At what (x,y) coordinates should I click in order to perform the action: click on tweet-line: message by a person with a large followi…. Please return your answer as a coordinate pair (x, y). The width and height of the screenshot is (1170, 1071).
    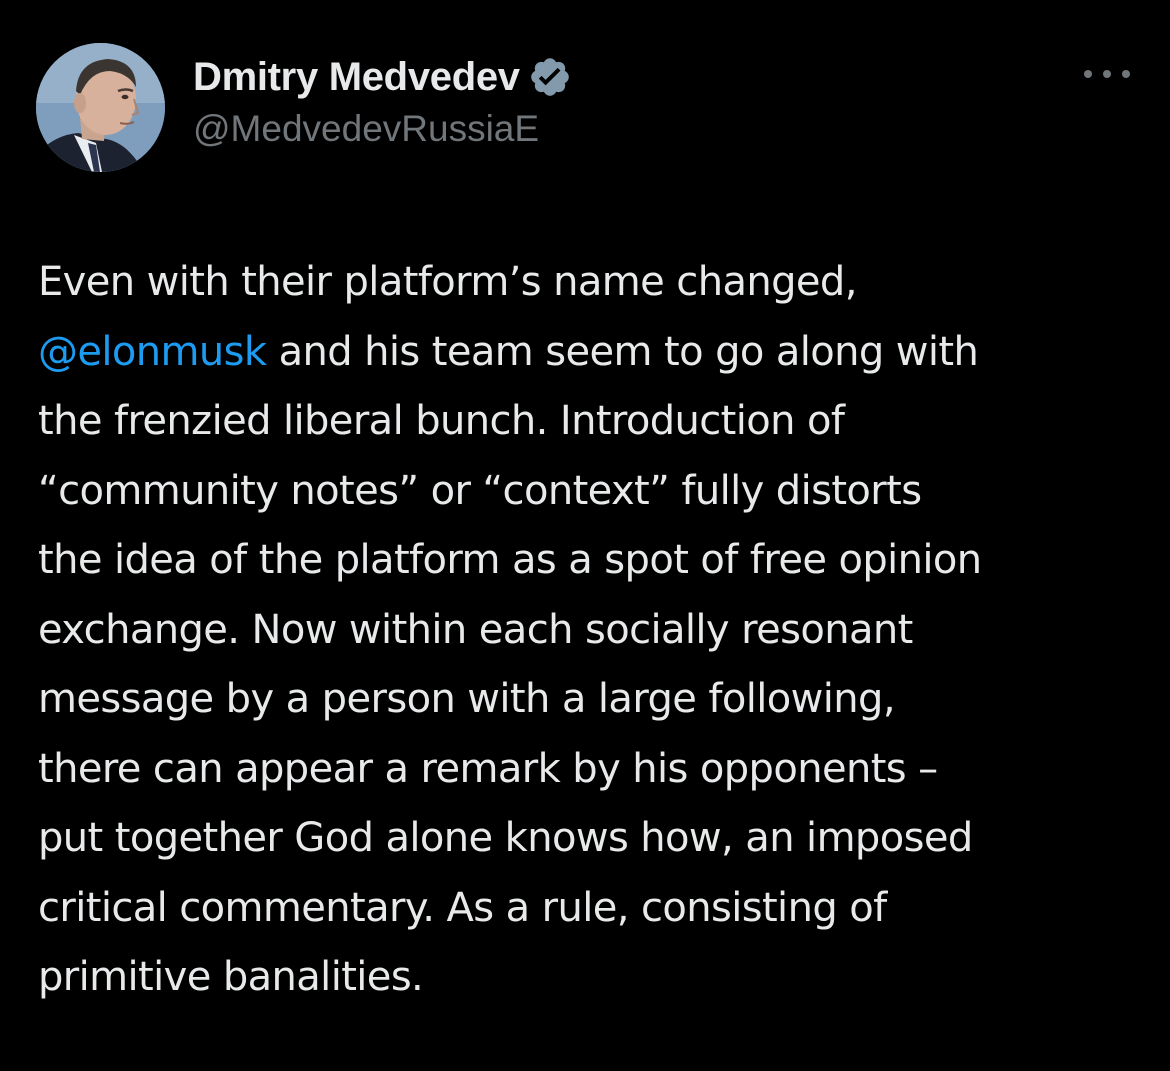
    Looking at the image, I should click on (593, 700).